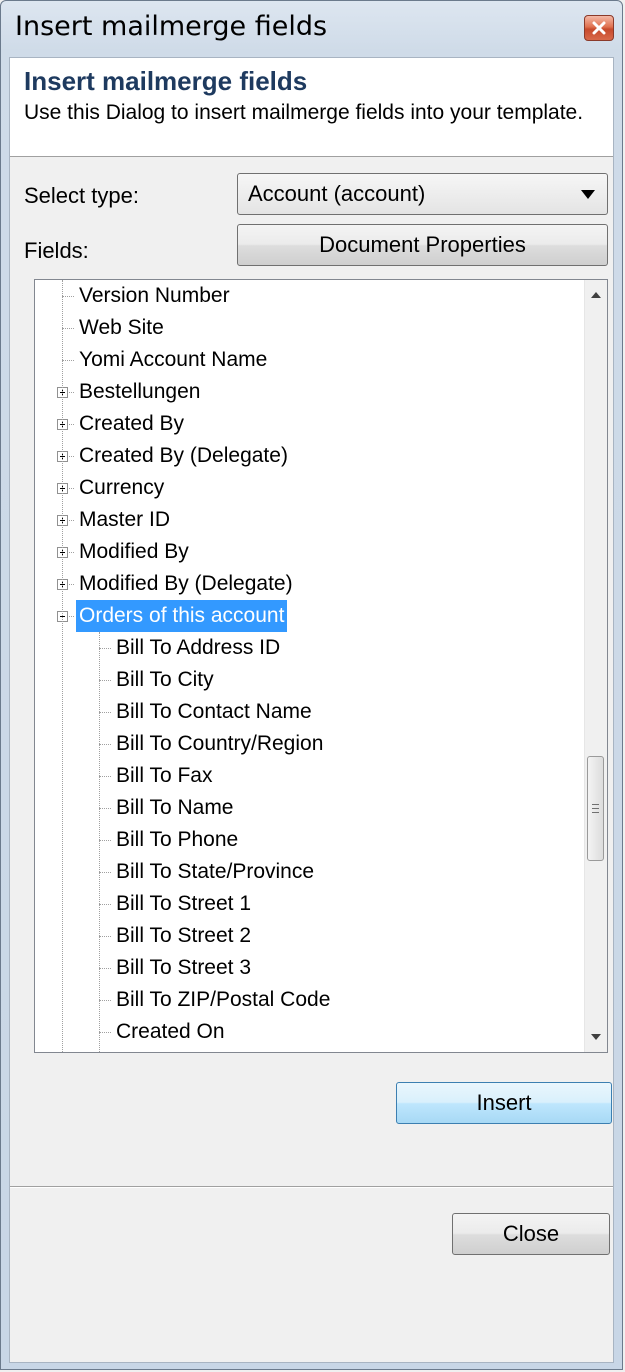 The image size is (625, 1372). What do you see at coordinates (310, 936) in the screenshot?
I see `tree-child-node: Bill To Street 2` at bounding box center [310, 936].